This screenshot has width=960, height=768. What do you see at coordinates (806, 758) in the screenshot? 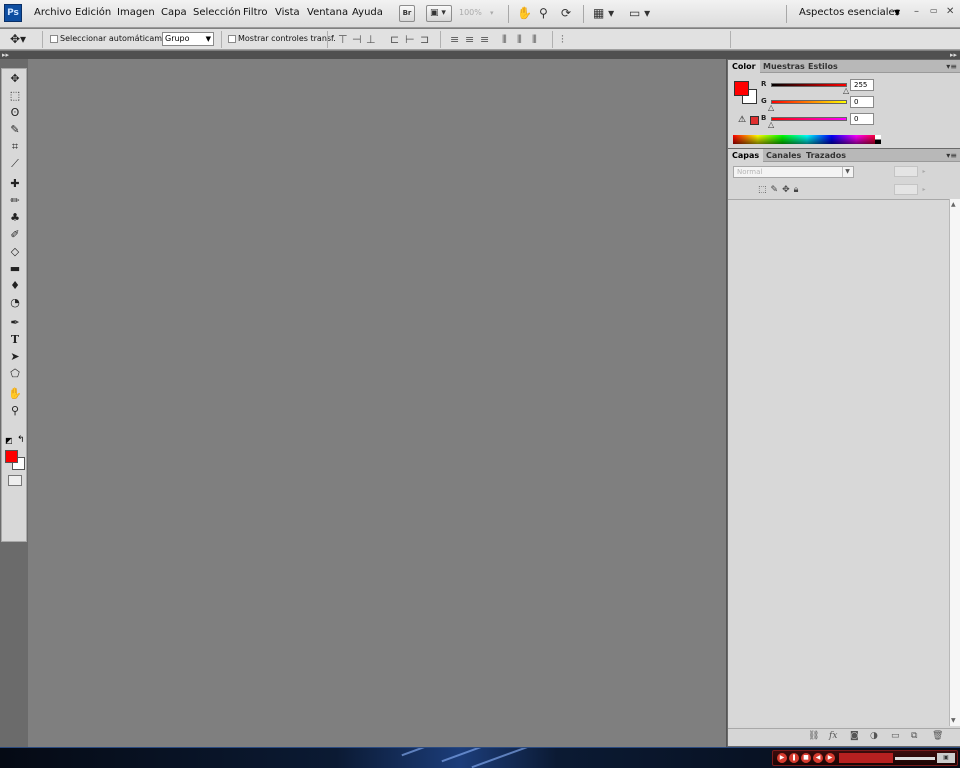
I see `media-stop-icon: ■` at bounding box center [806, 758].